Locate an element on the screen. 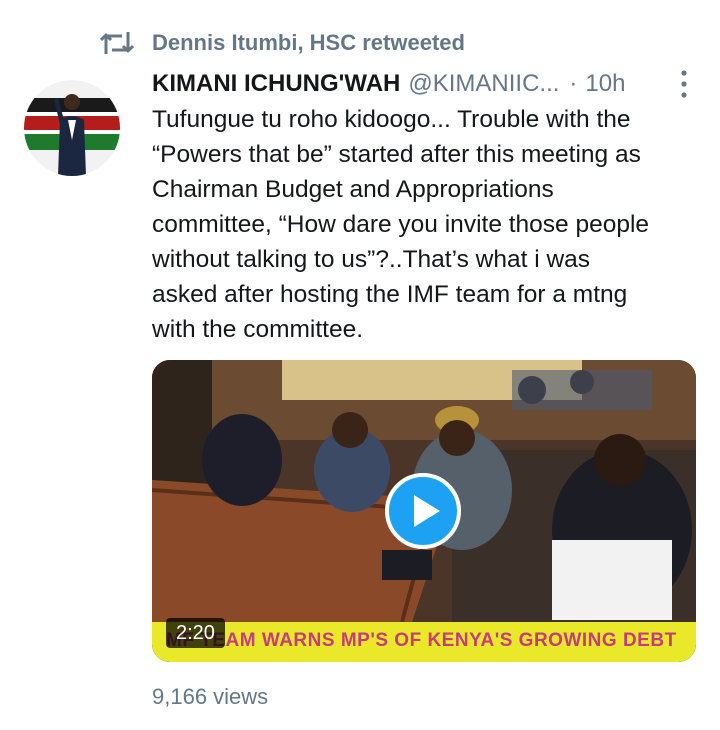 The width and height of the screenshot is (720, 730). retweet-icon is located at coordinates (117, 43).